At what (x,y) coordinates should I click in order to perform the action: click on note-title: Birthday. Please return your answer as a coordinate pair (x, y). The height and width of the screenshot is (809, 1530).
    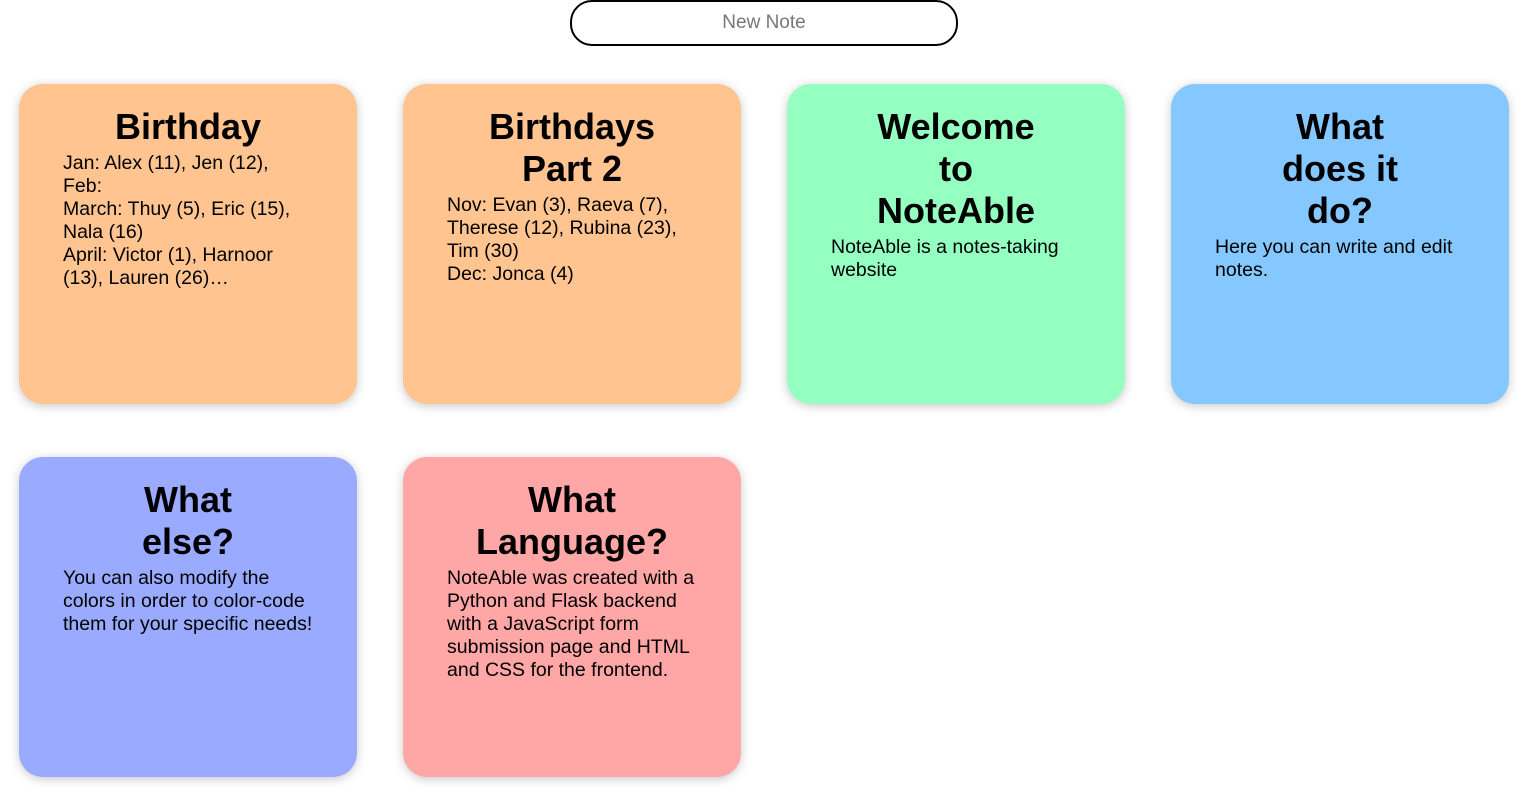
    Looking at the image, I should click on (188, 126).